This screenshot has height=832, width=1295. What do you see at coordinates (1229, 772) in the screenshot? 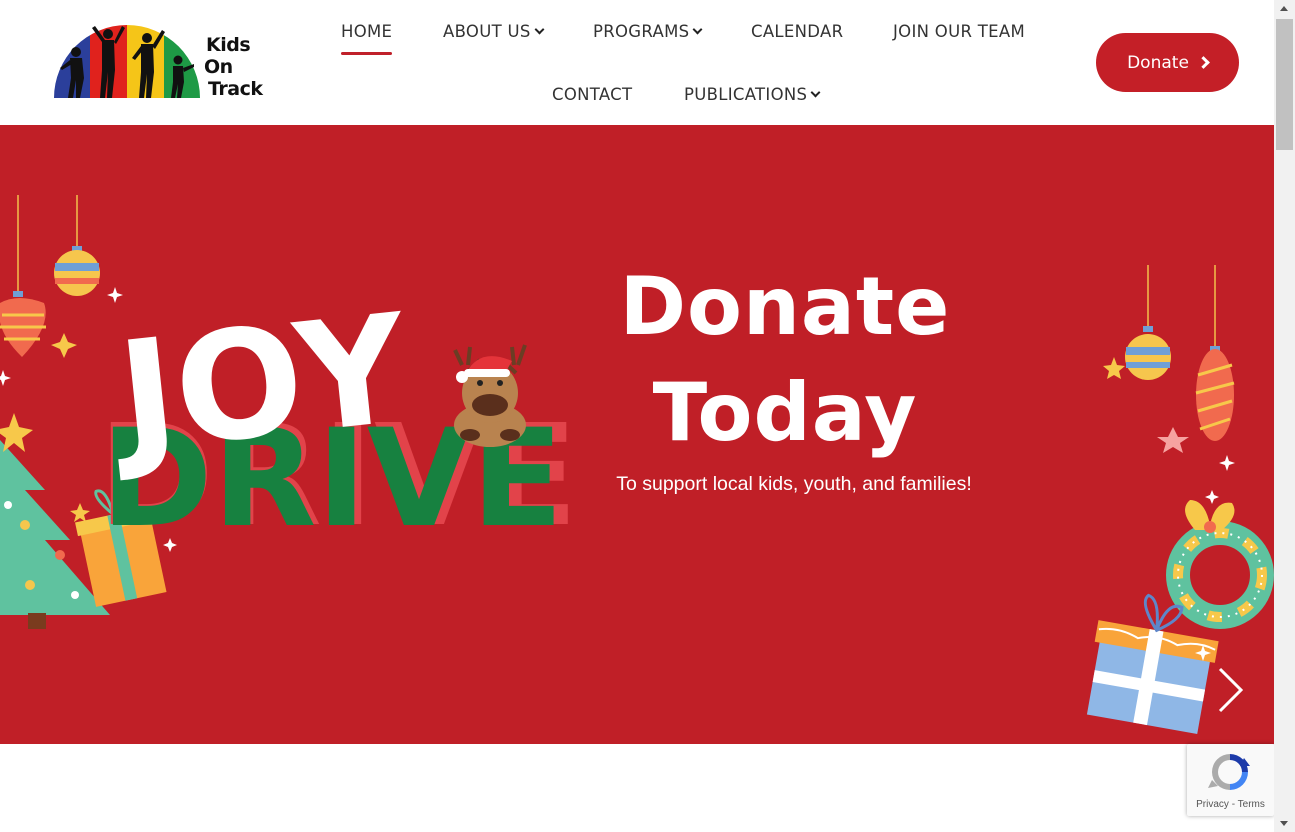
I see `recaptcha-icon` at bounding box center [1229, 772].